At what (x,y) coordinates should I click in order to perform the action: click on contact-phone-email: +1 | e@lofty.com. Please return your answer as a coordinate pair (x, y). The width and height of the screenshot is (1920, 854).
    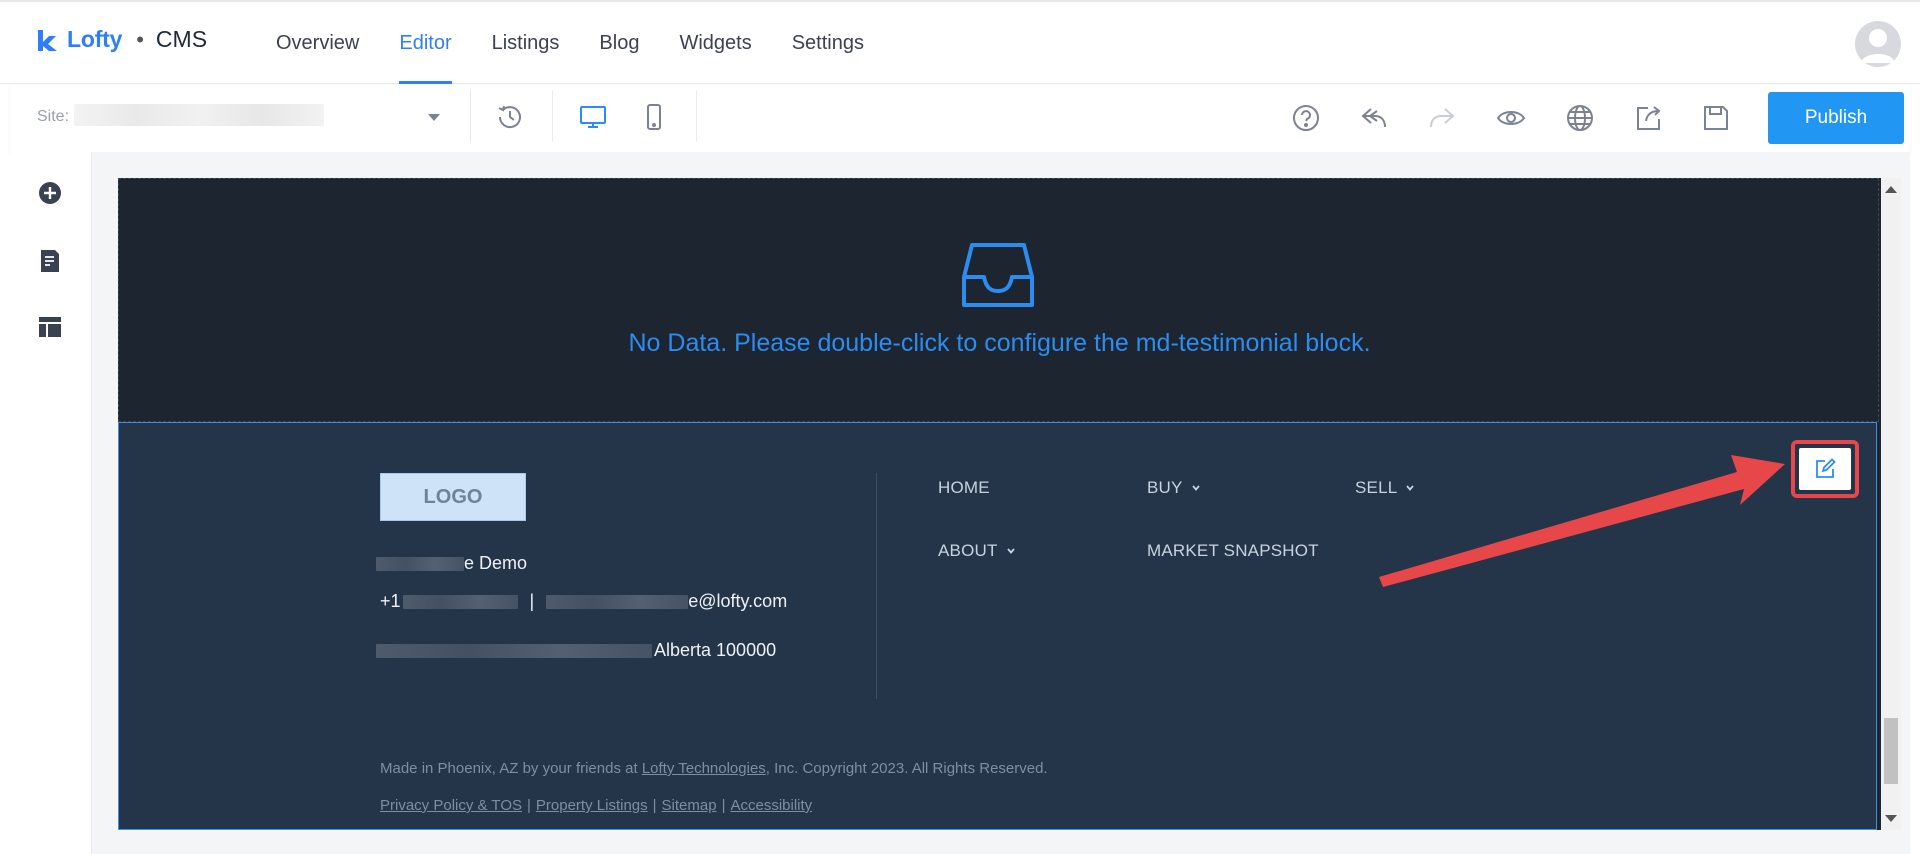
    Looking at the image, I should click on (583, 601).